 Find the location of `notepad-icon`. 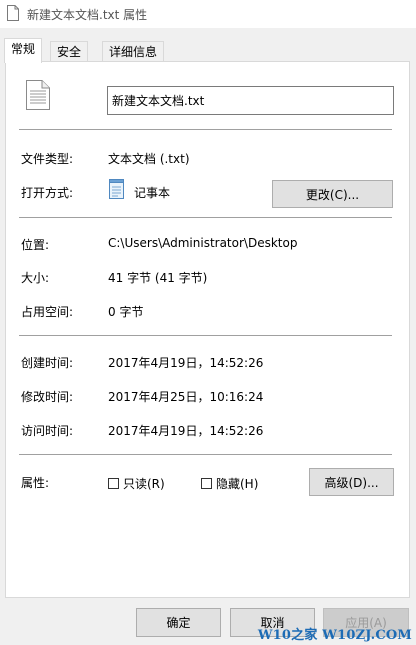

notepad-icon is located at coordinates (116, 189).